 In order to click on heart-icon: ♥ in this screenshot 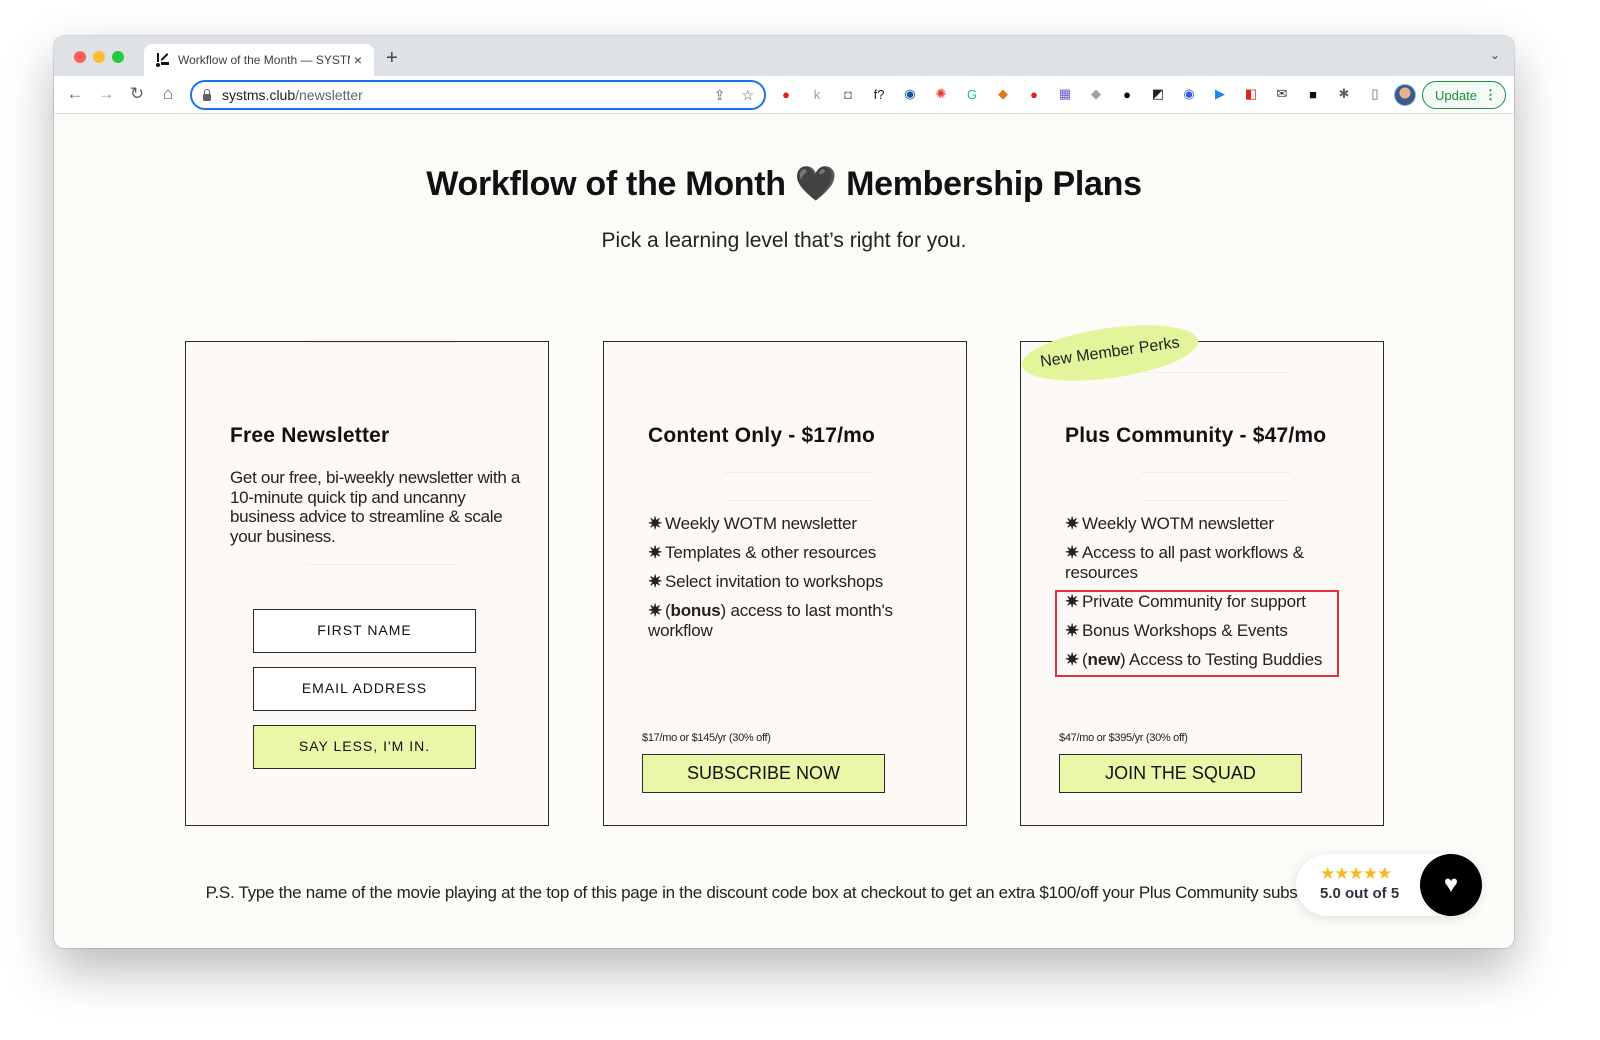, I will do `click(1451, 884)`.